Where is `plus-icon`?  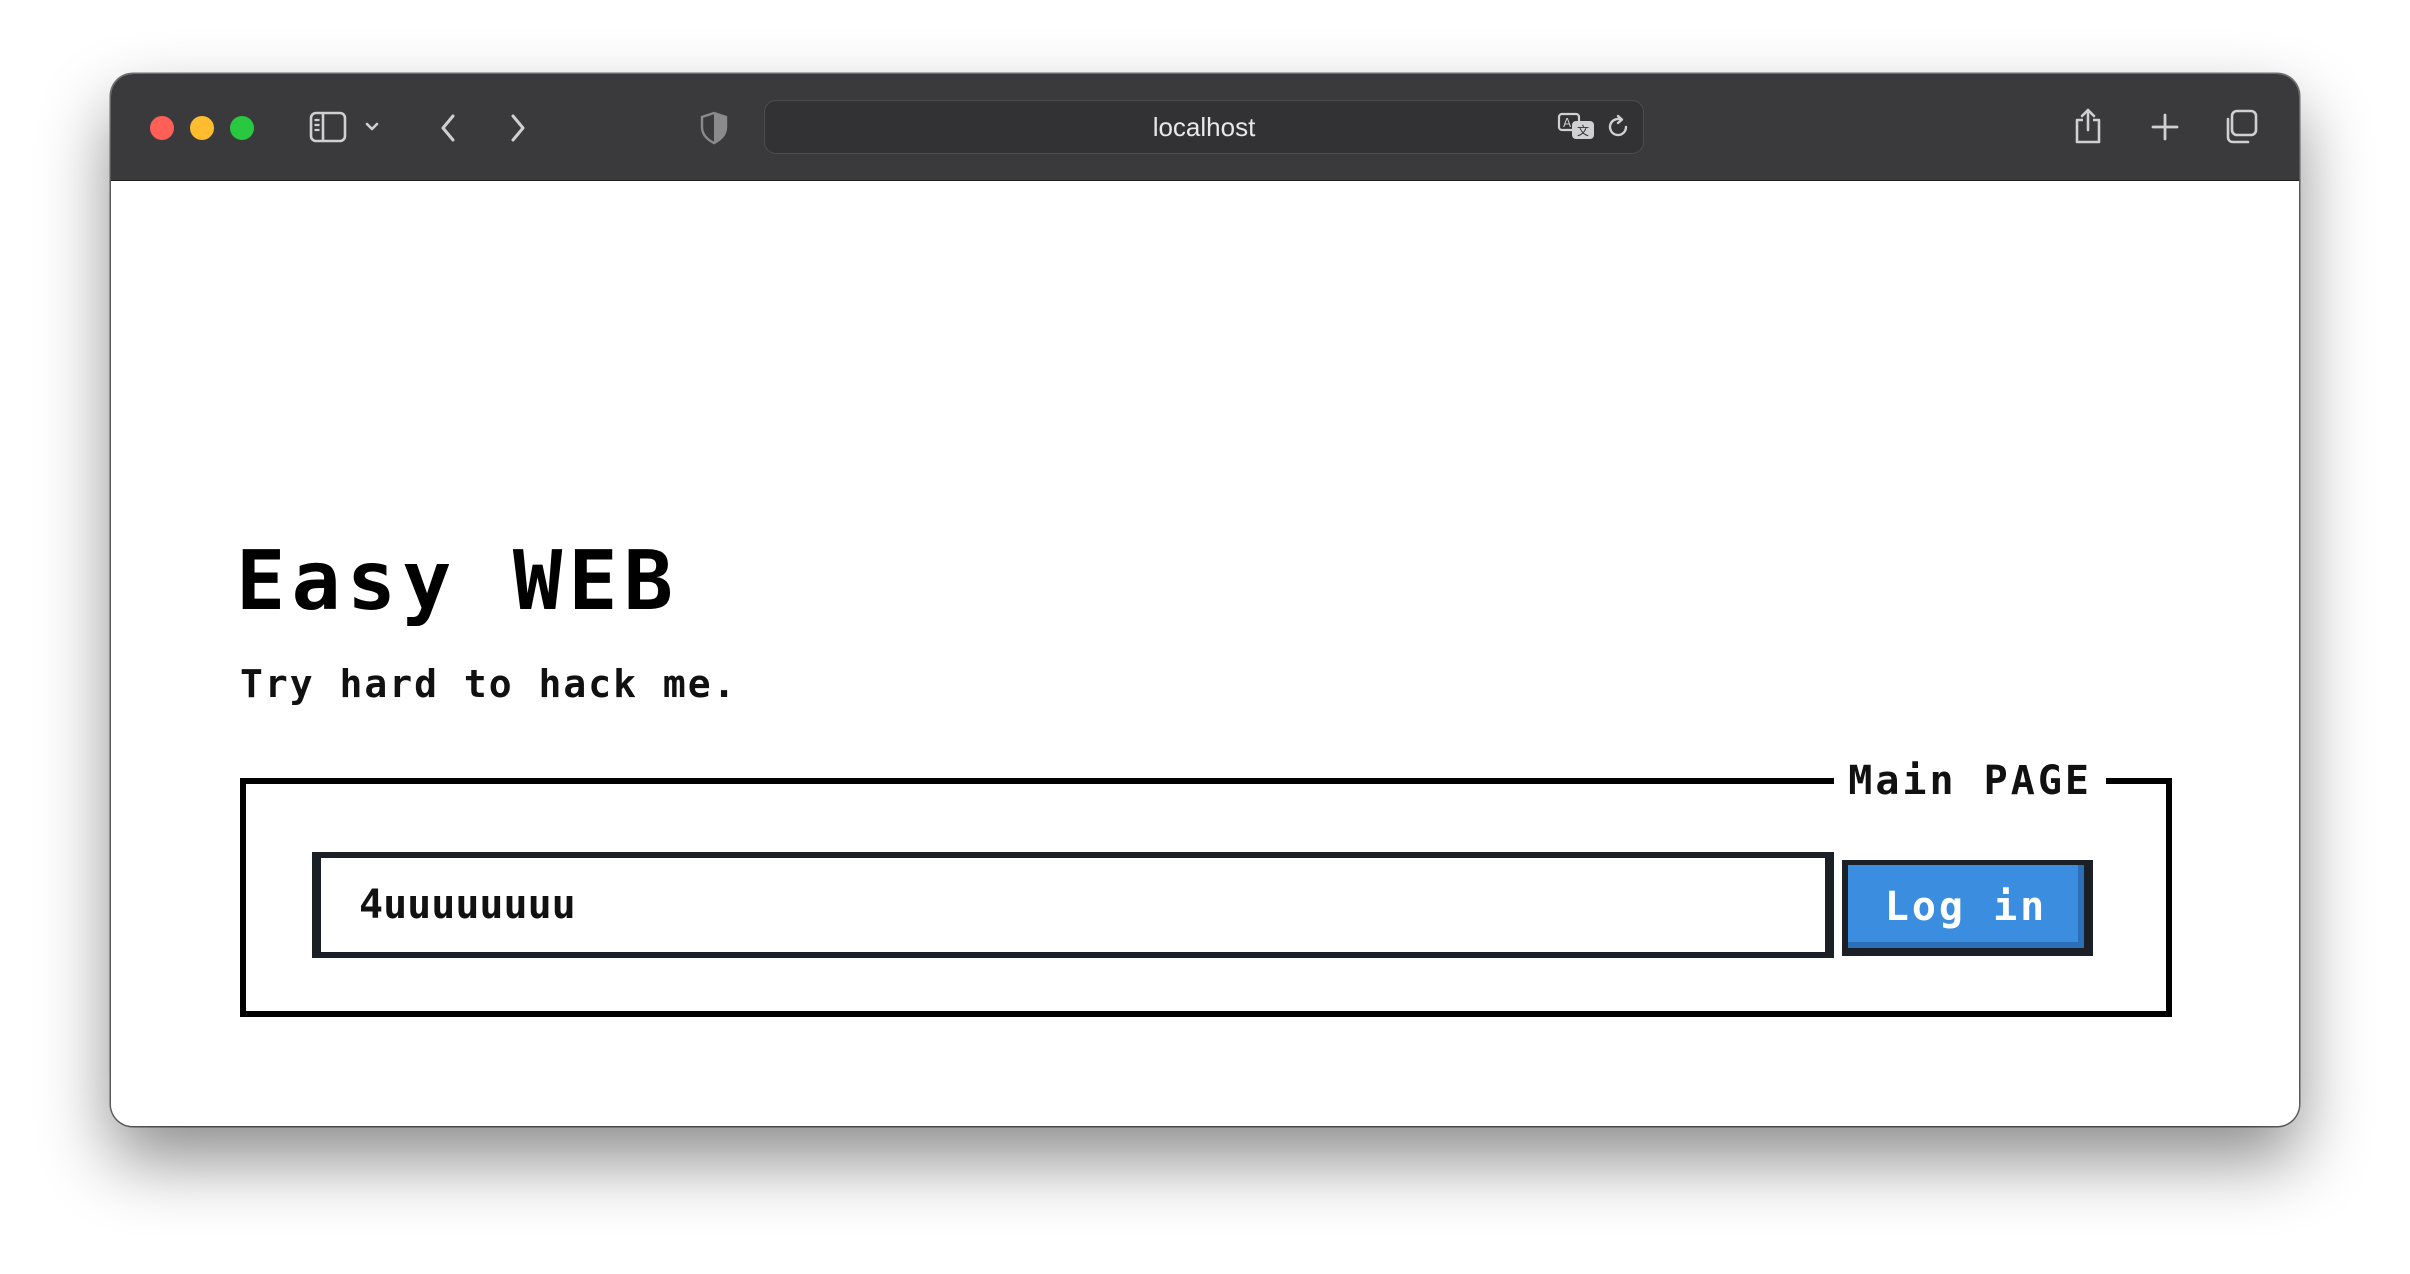 plus-icon is located at coordinates (2165, 127).